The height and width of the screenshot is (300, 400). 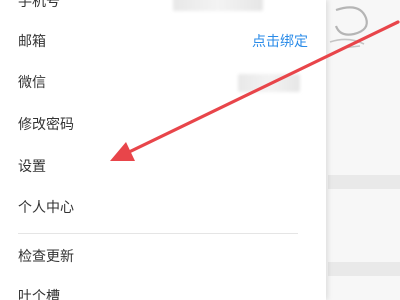 What do you see at coordinates (32, 42) in the screenshot?
I see `menu-item-label: 邮箱` at bounding box center [32, 42].